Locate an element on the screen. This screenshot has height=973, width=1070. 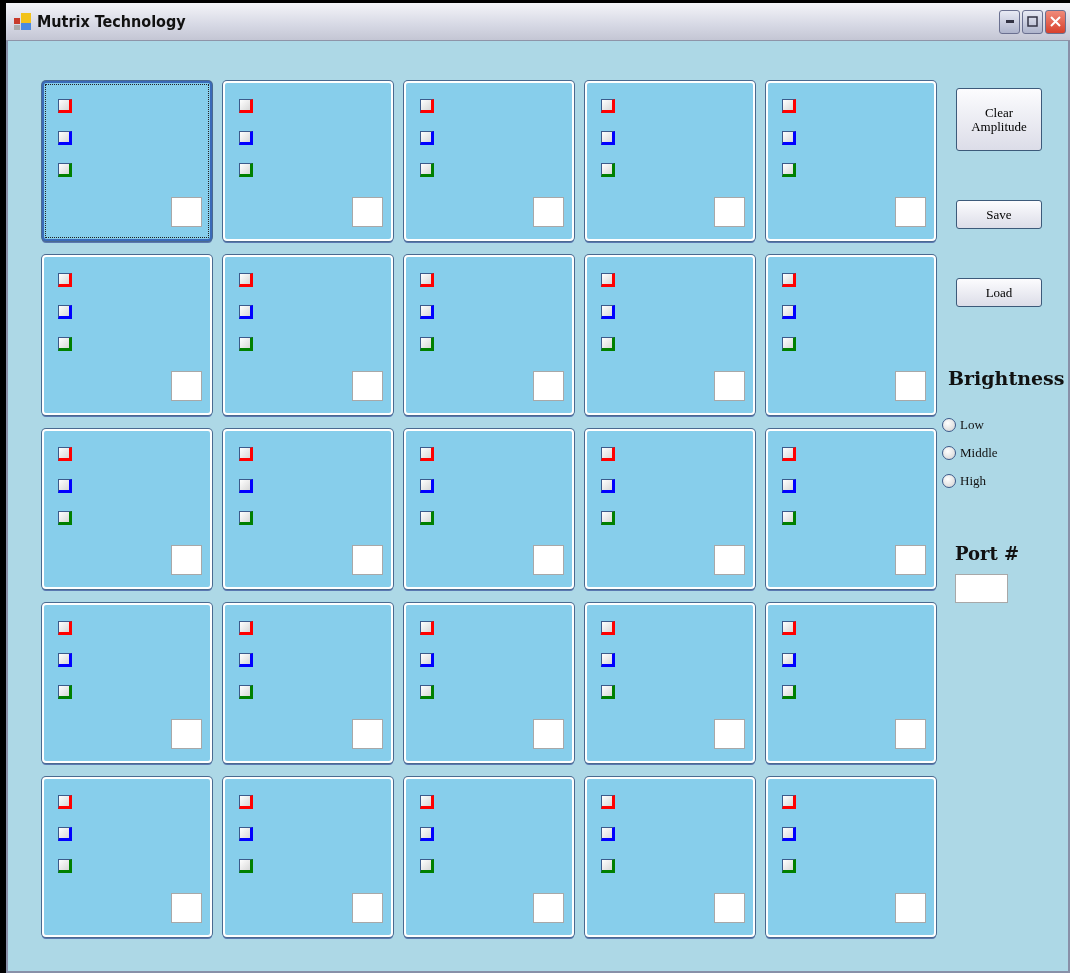
action-button: Load is located at coordinates (999, 292).